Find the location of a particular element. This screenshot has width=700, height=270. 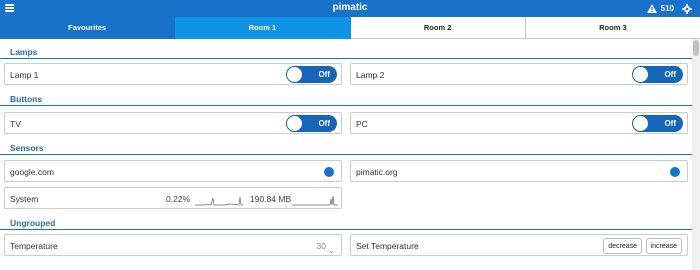

section-title: Buttons is located at coordinates (26, 99).